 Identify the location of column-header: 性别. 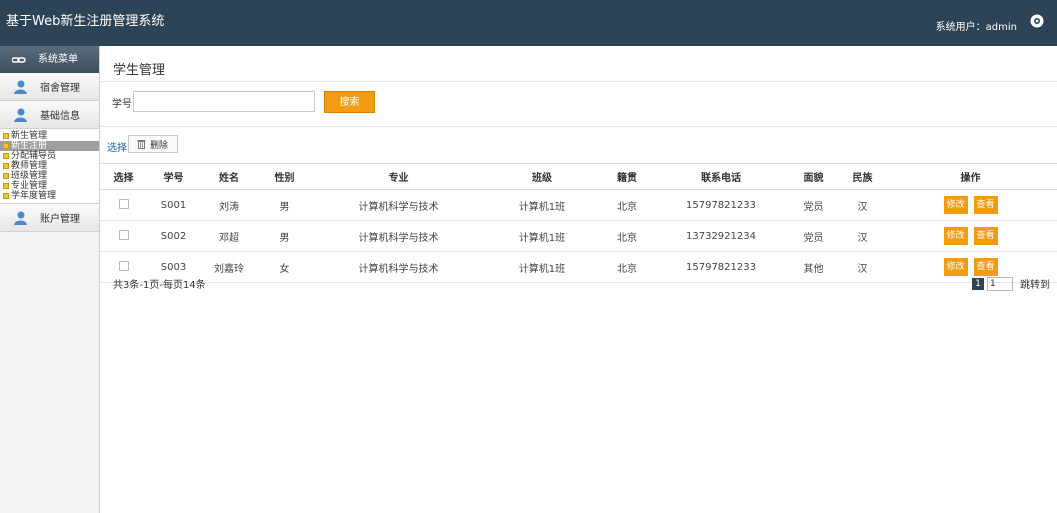
(284, 176).